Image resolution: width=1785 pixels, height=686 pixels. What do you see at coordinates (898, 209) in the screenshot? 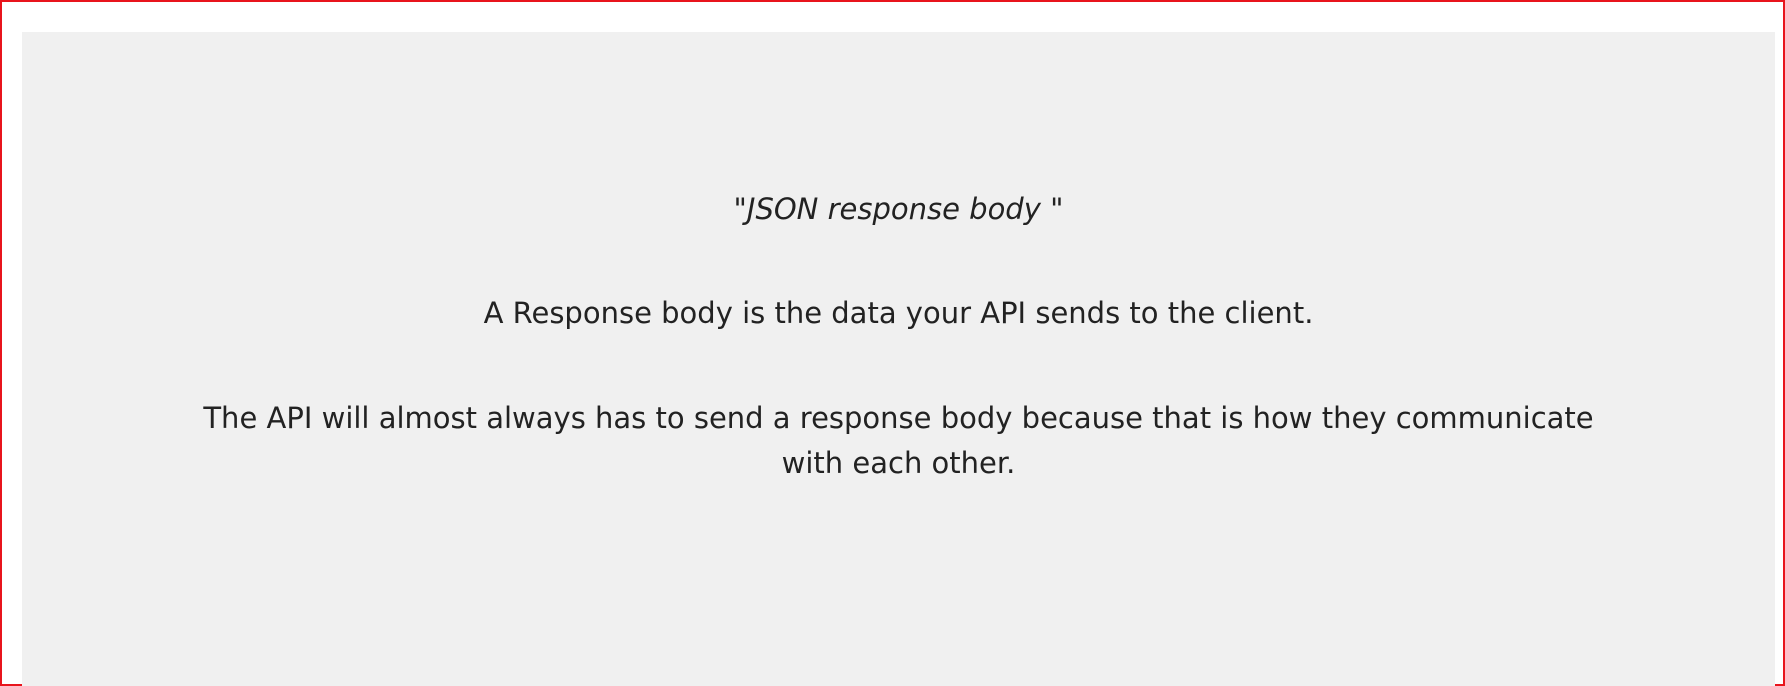
I see `slide-title: "JSON response body "` at bounding box center [898, 209].